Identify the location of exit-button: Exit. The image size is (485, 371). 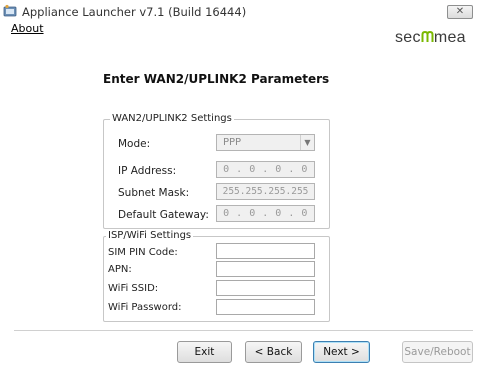
(204, 352).